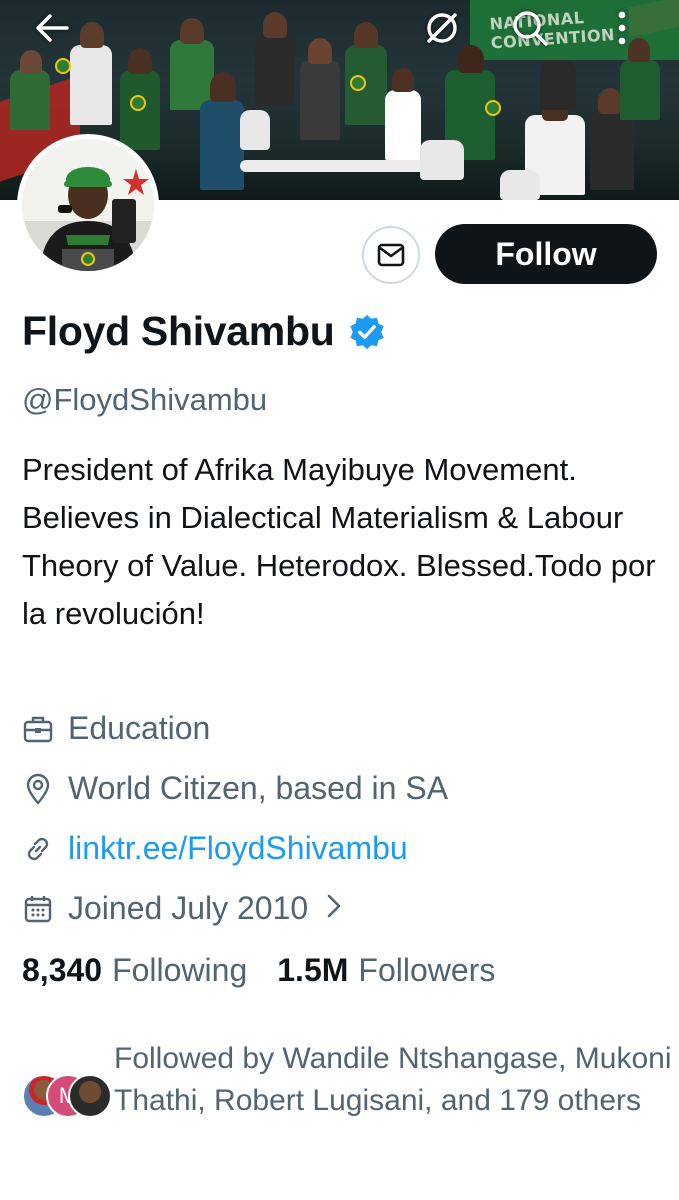  Describe the element at coordinates (38, 789) in the screenshot. I see `location-pin-icon` at that location.